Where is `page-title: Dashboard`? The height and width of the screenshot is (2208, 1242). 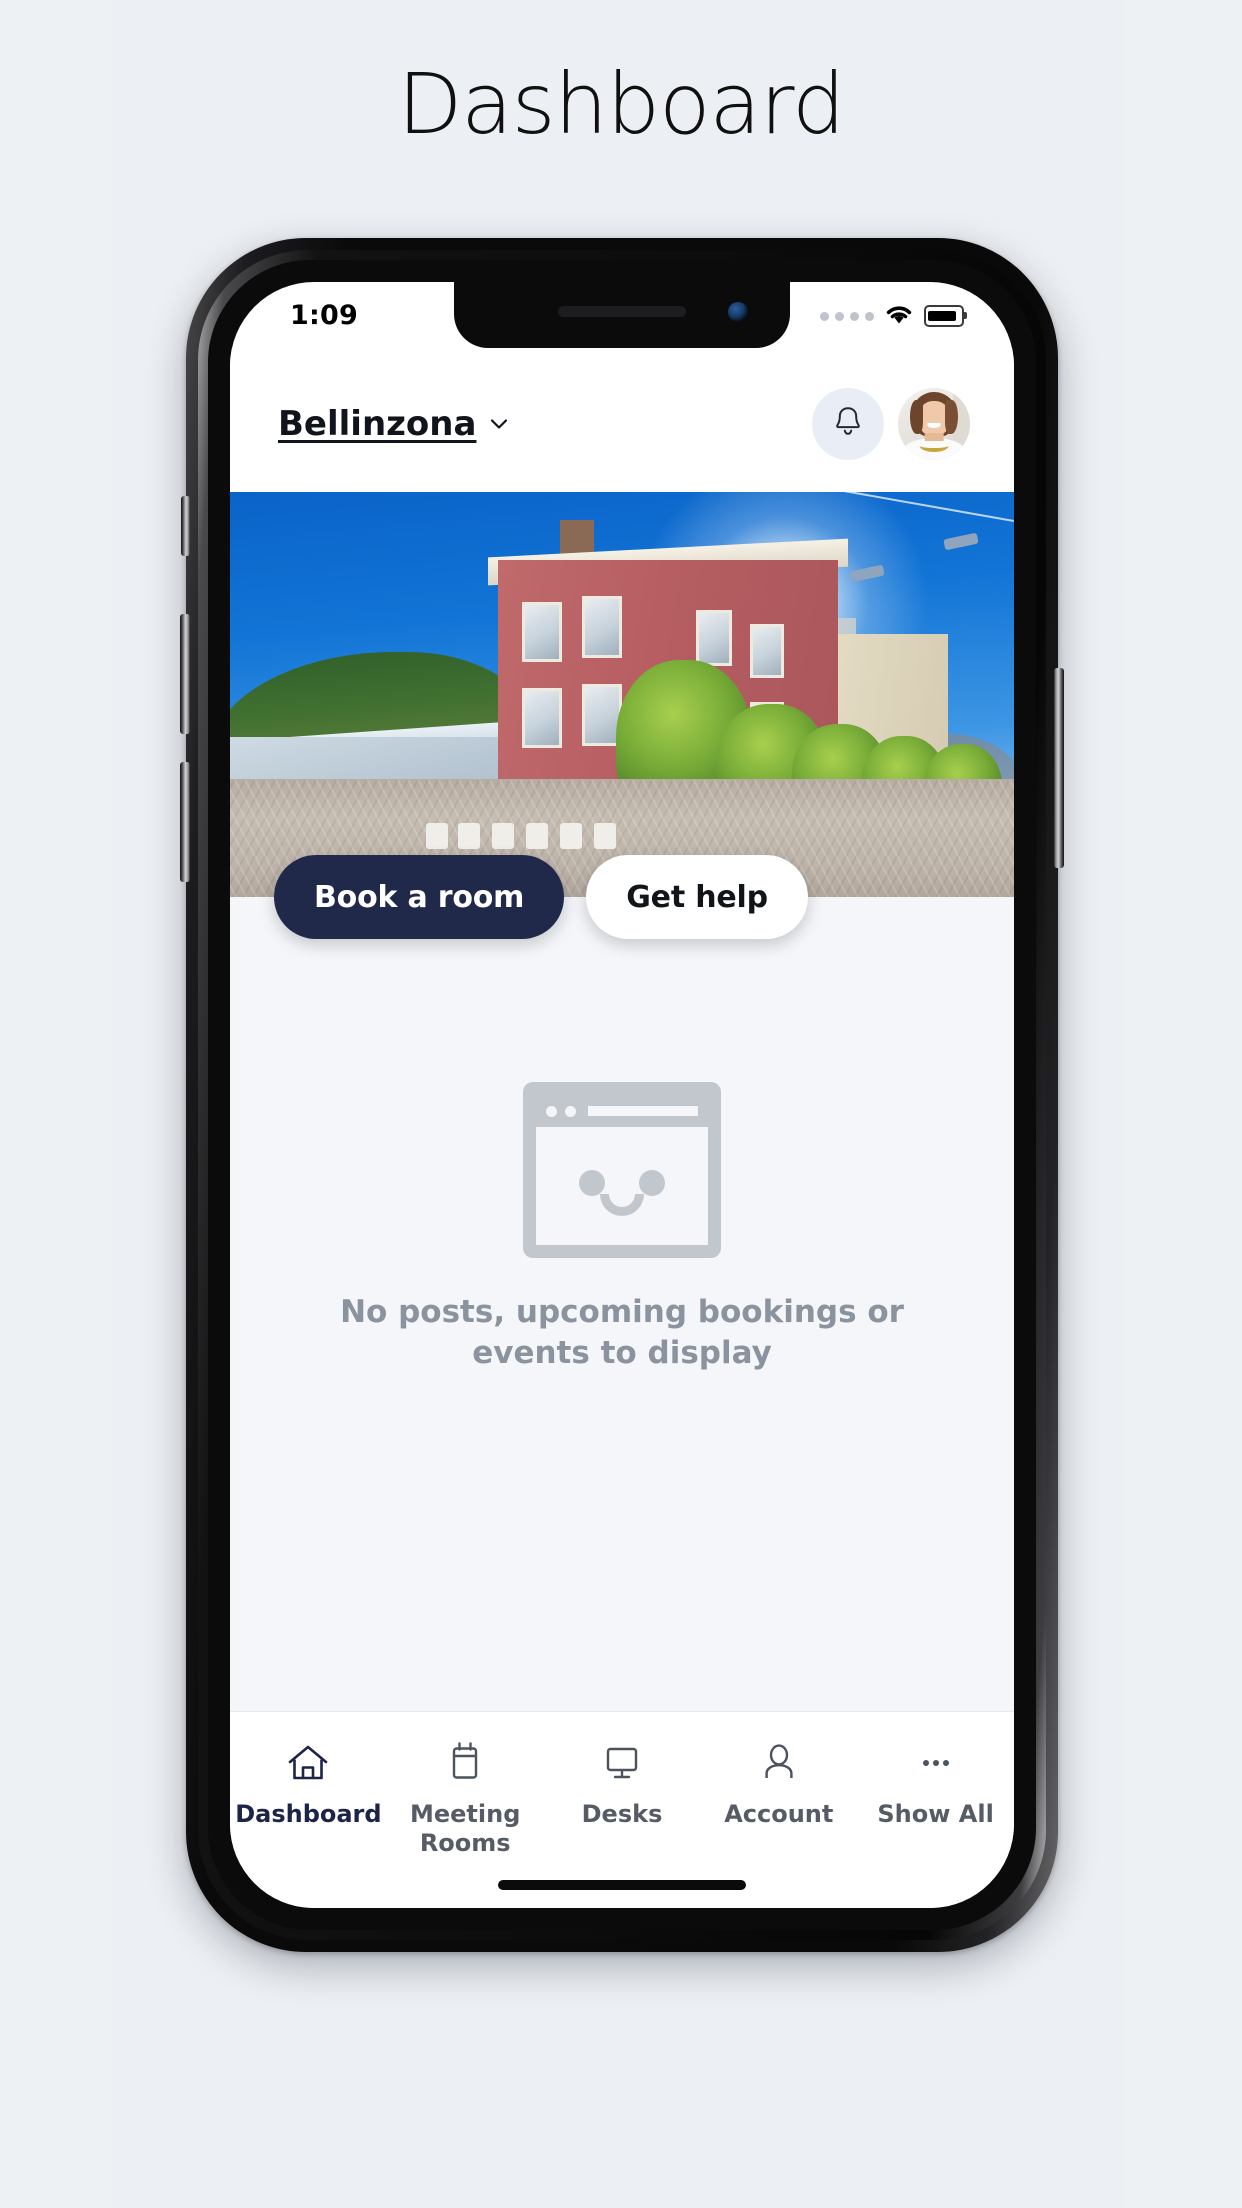 page-title: Dashboard is located at coordinates (621, 104).